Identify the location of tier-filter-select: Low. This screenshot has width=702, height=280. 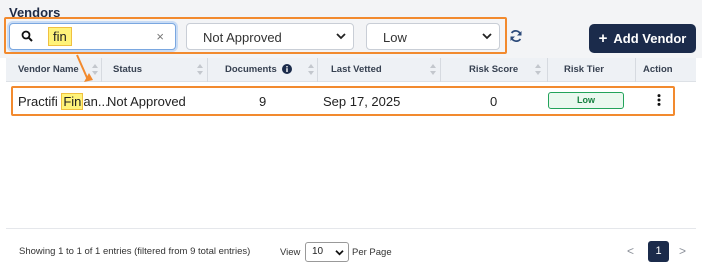
(433, 36).